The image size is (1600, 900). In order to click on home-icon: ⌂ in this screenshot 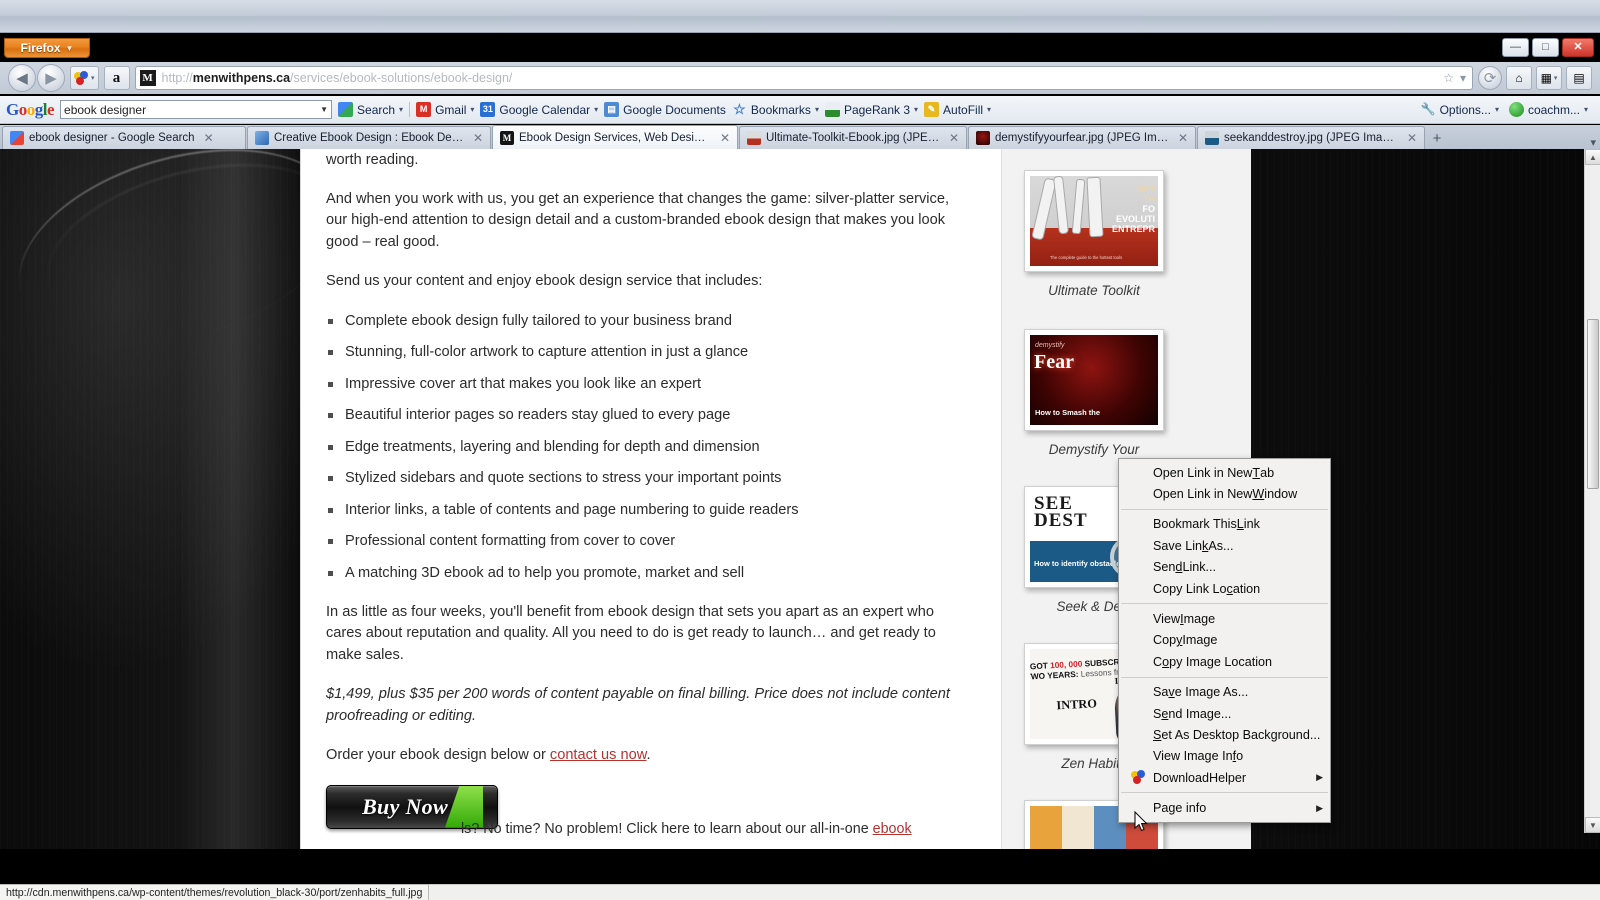, I will do `click(1519, 78)`.